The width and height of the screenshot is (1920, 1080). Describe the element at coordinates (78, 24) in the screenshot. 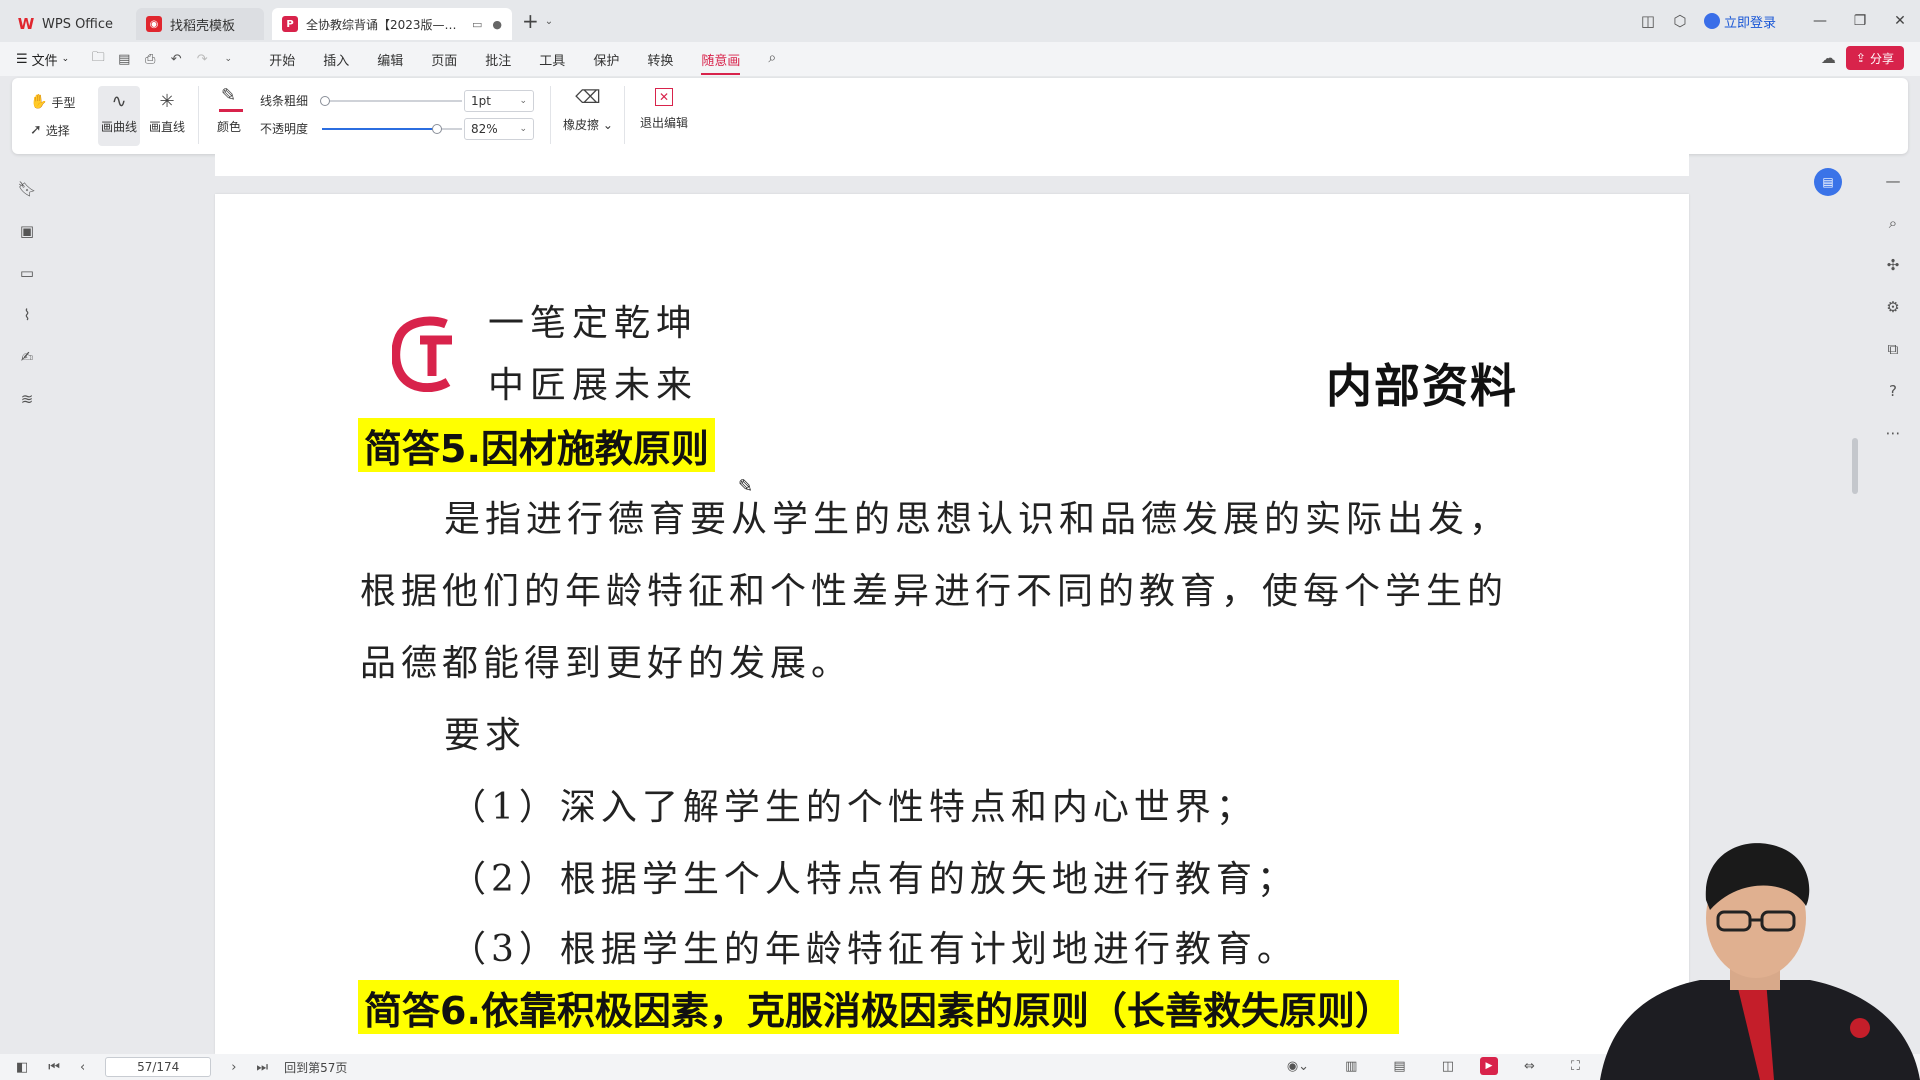

I see `tab-label: WPS Office` at that location.